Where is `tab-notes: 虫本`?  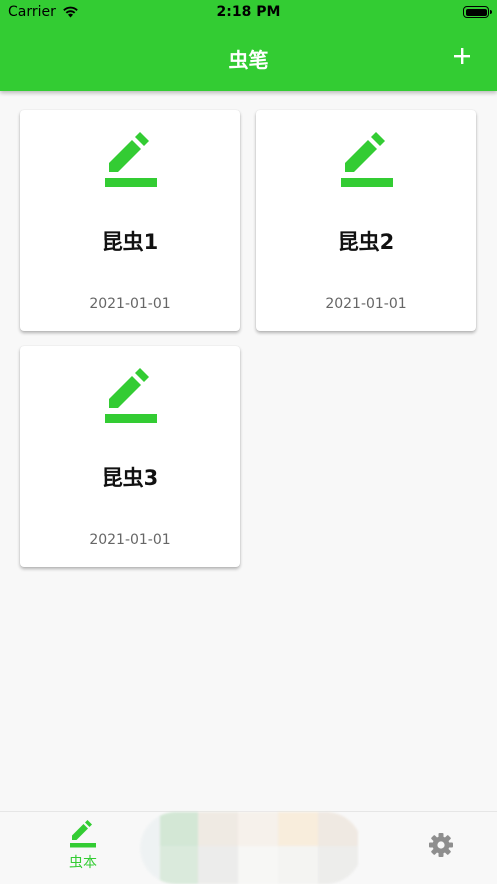 tab-notes: 虫本 is located at coordinates (83, 846).